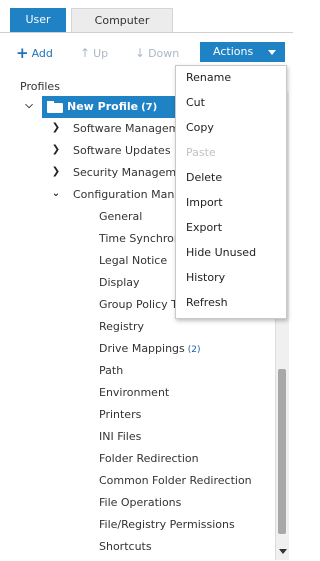  What do you see at coordinates (146, 32) in the screenshot?
I see `tab-divider` at bounding box center [146, 32].